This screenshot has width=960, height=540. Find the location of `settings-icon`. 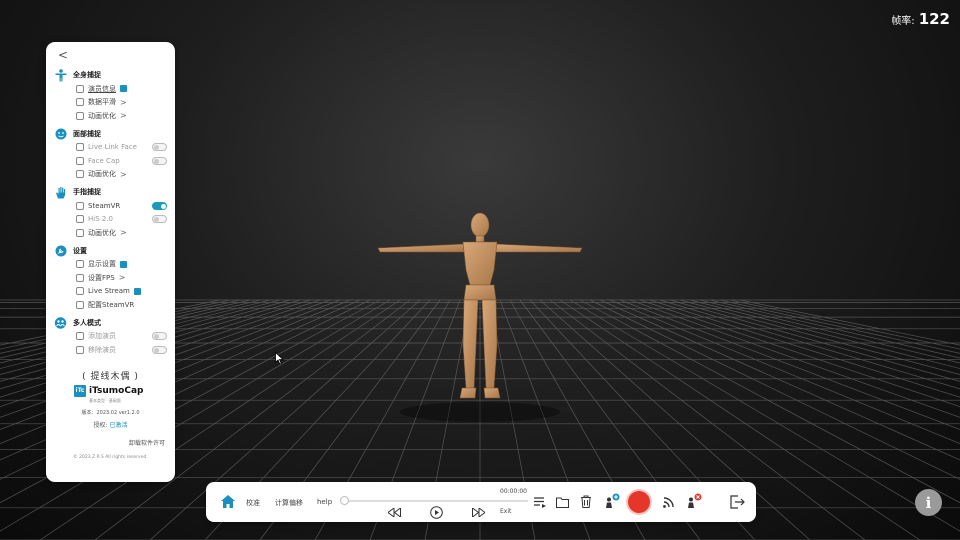

settings-icon is located at coordinates (80, 277).